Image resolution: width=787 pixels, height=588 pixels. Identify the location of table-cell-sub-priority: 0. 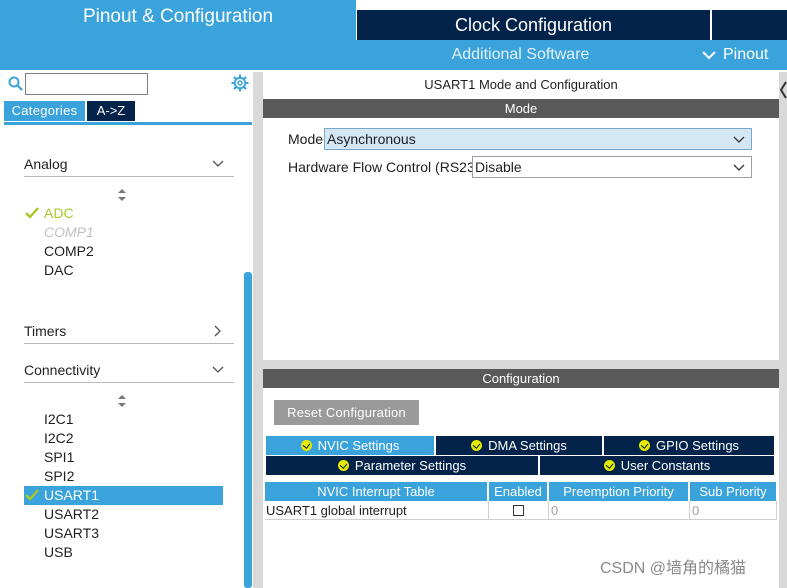
(733, 510).